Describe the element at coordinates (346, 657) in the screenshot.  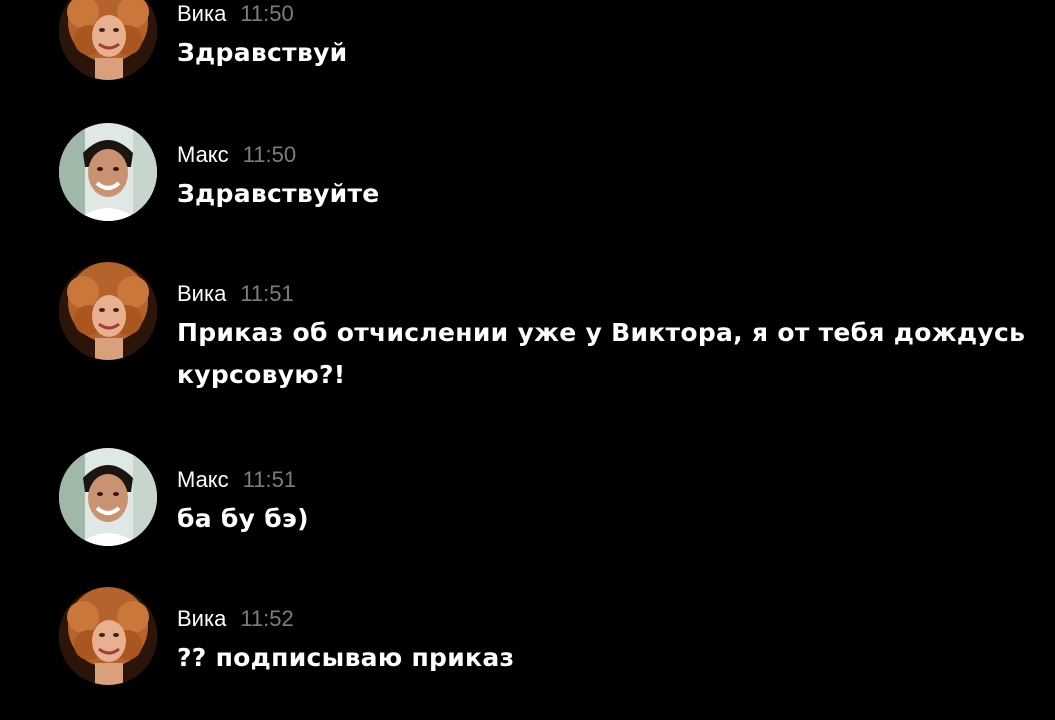
I see `message-text: ?? подписываю приказ` at that location.